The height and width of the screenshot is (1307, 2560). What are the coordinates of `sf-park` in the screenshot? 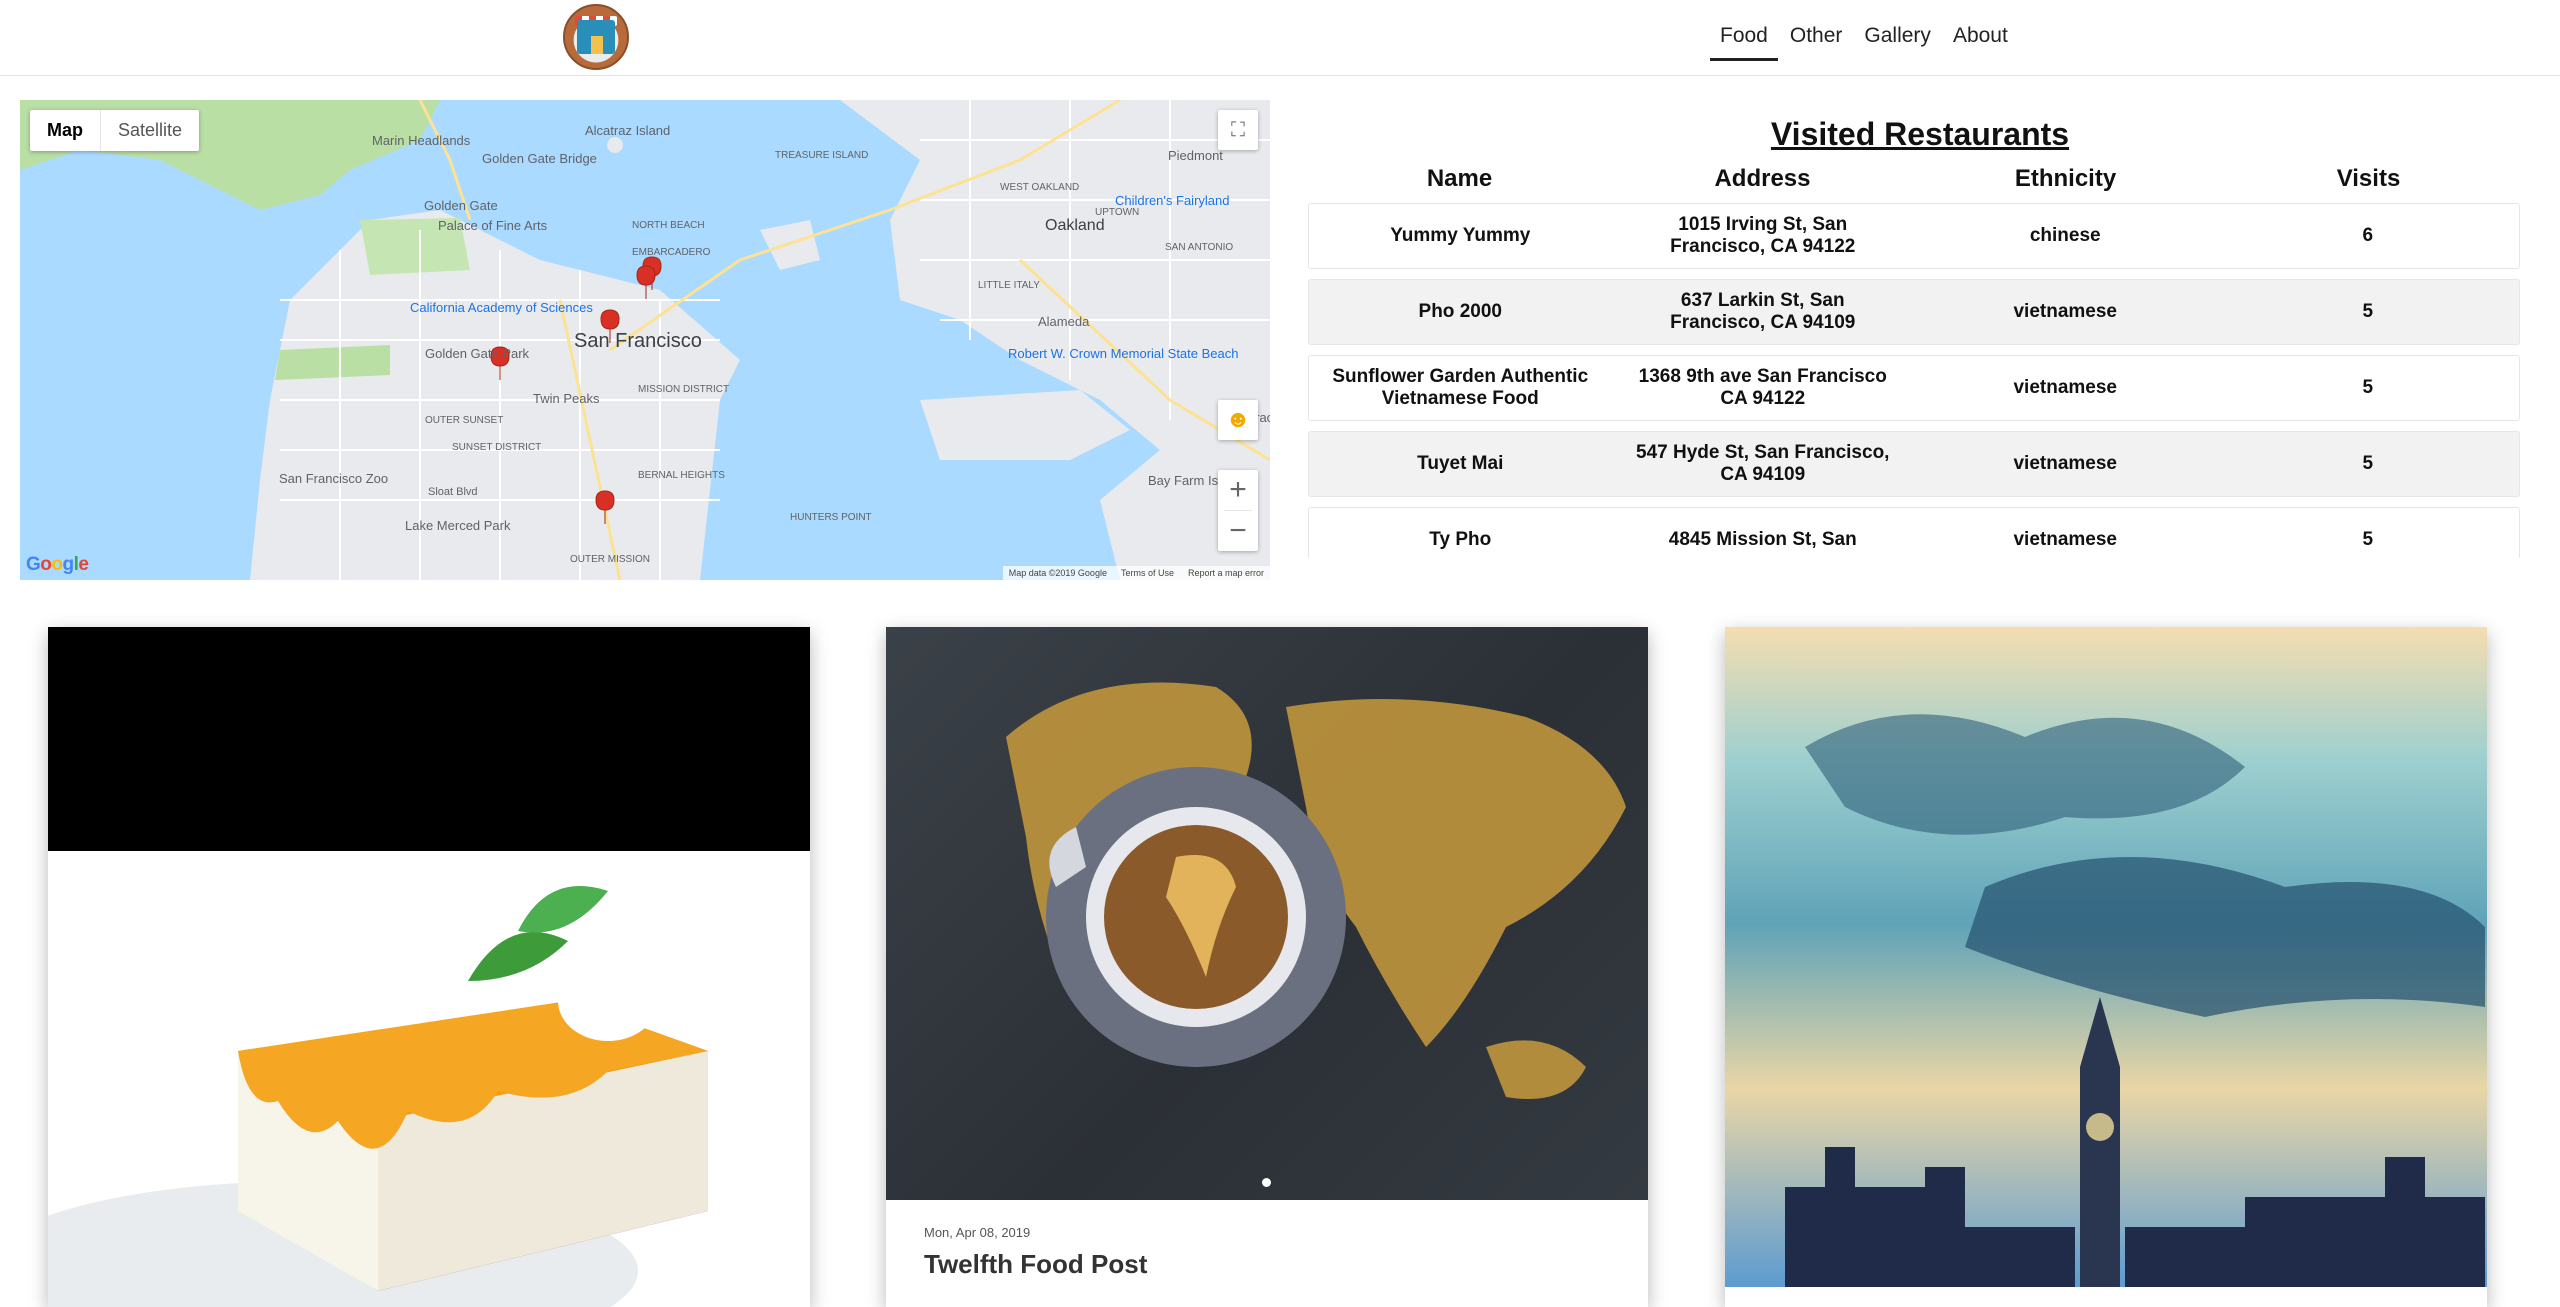 It's located at (332, 362).